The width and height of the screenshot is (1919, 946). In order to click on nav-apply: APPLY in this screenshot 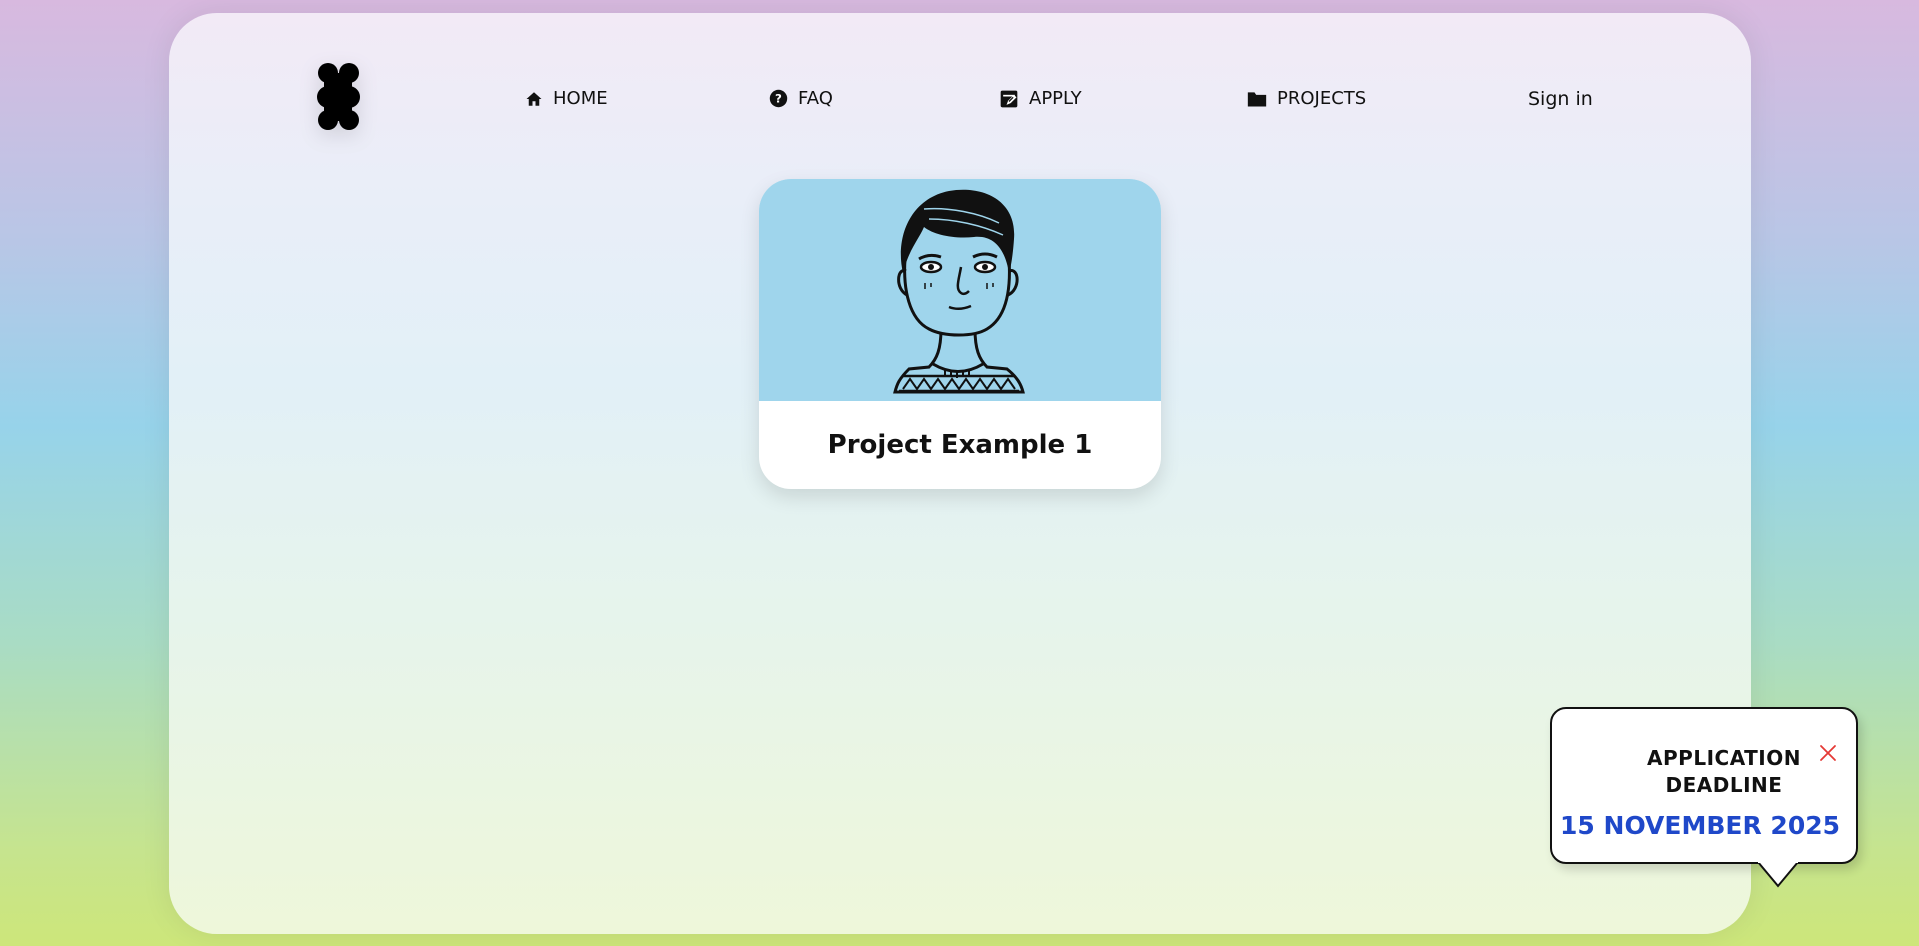, I will do `click(1040, 98)`.